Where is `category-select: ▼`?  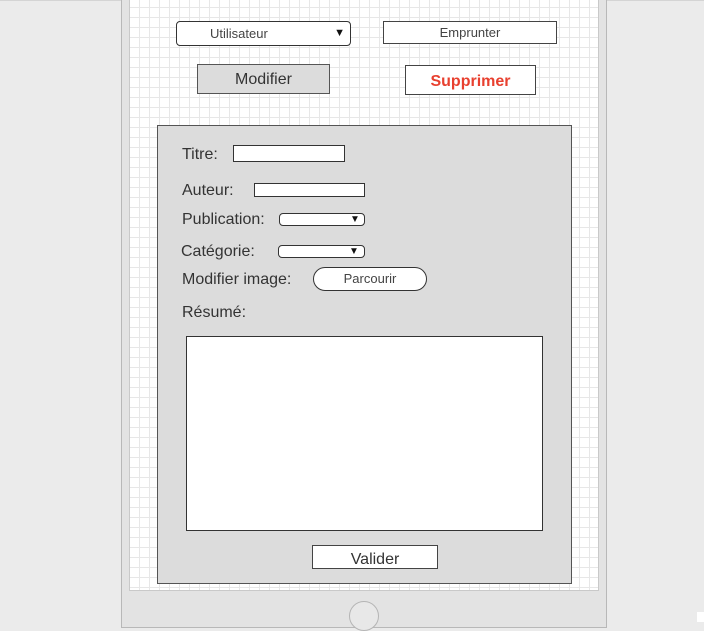 category-select: ▼ is located at coordinates (321, 251).